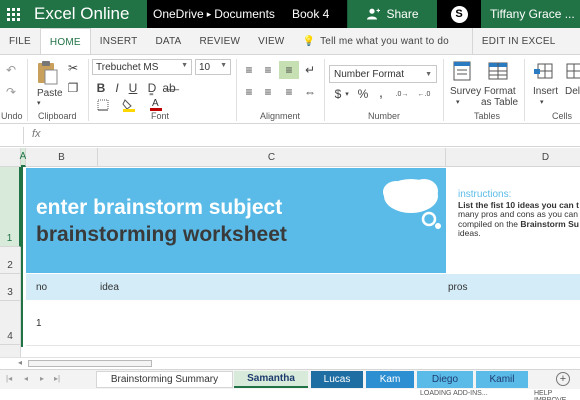 Image resolution: width=580 pixels, height=400 pixels. Describe the element at coordinates (12, 135) in the screenshot. I see `name-box` at that location.